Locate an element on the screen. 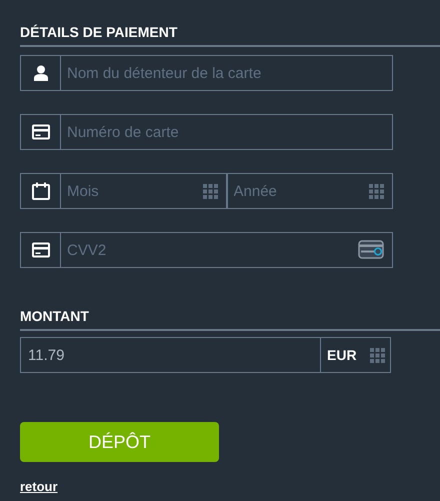 This screenshot has height=501, width=440. section-heading: DÉTAILS DE PAIEMENT is located at coordinates (99, 32).